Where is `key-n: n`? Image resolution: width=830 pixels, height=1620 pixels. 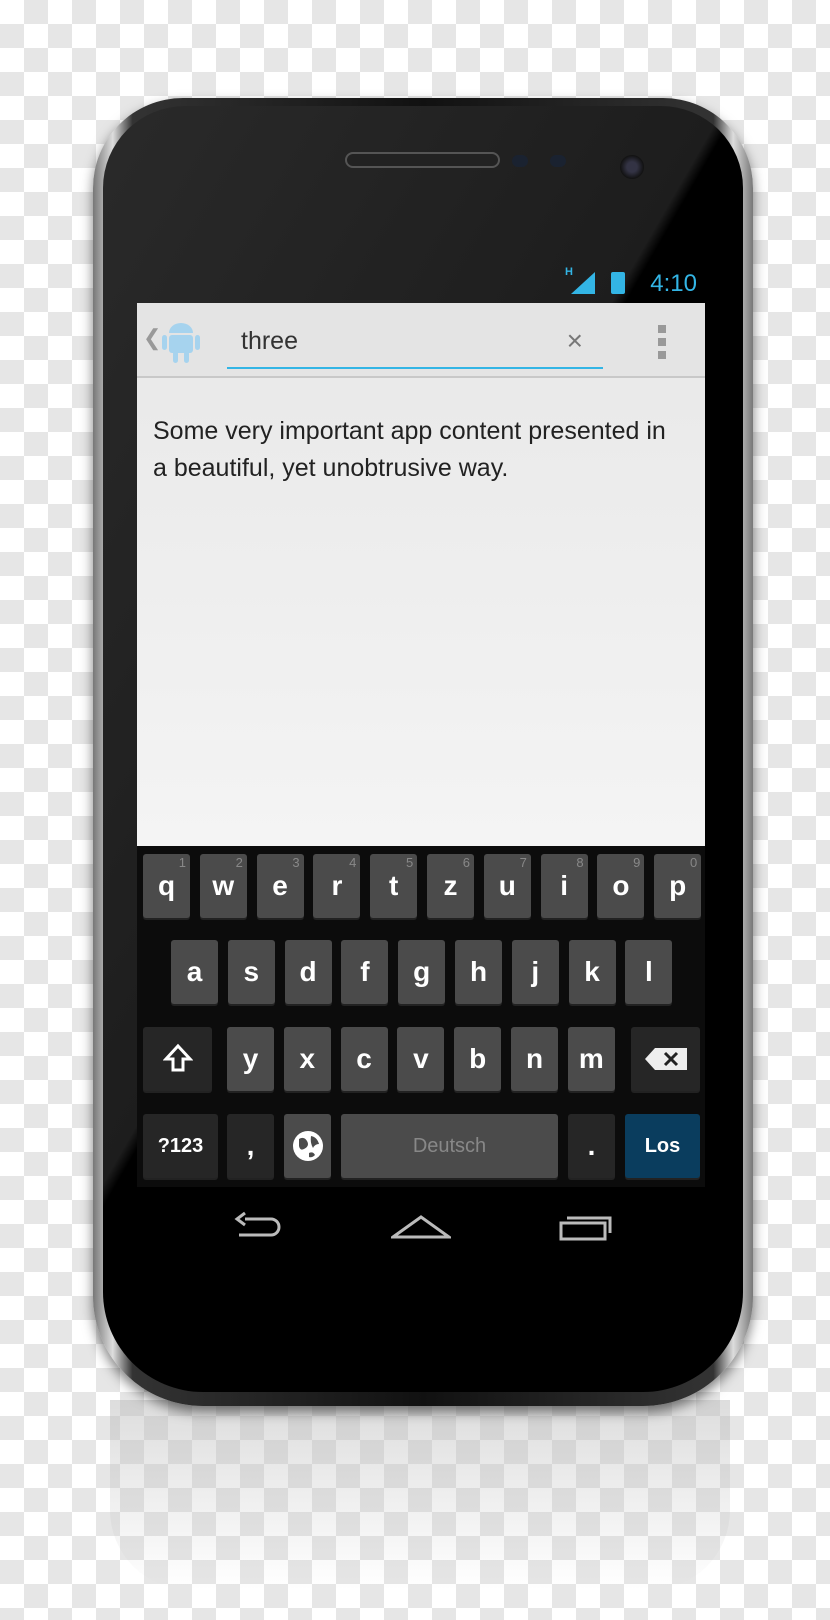 key-n: n is located at coordinates (534, 1059).